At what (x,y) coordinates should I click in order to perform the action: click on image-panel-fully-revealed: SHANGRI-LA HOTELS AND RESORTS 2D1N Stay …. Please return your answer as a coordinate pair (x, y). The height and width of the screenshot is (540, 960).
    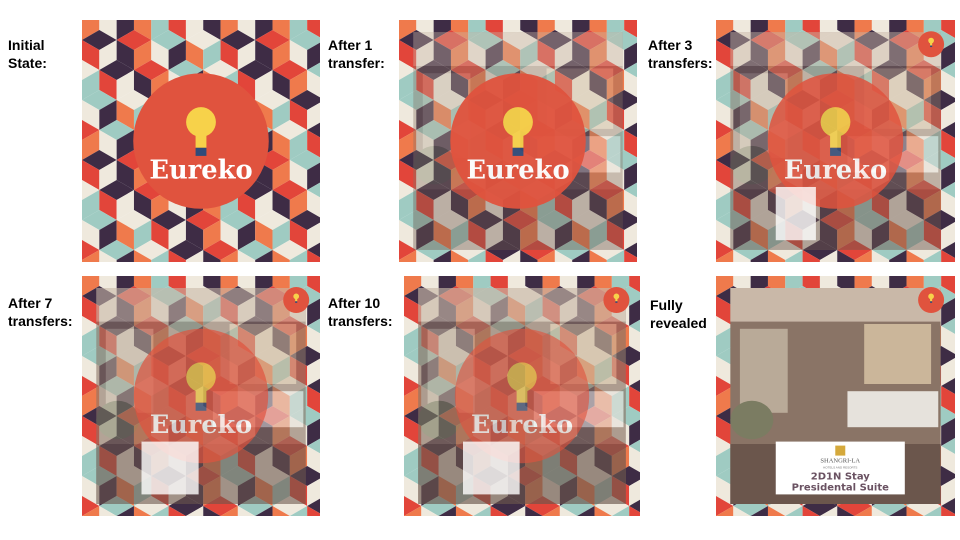
    Looking at the image, I should click on (835, 396).